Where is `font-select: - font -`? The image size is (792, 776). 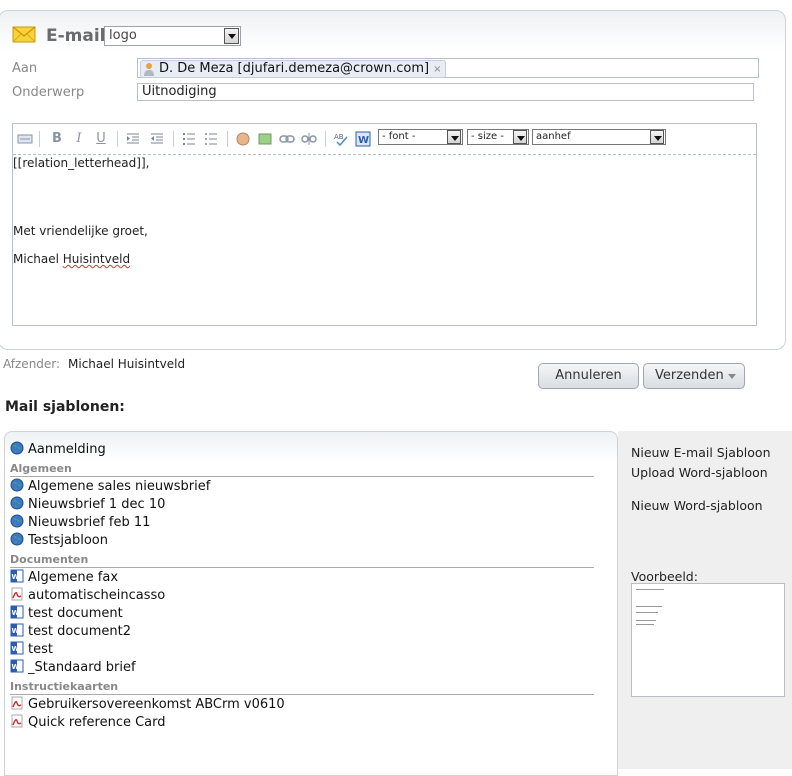
font-select: - font - is located at coordinates (420, 137).